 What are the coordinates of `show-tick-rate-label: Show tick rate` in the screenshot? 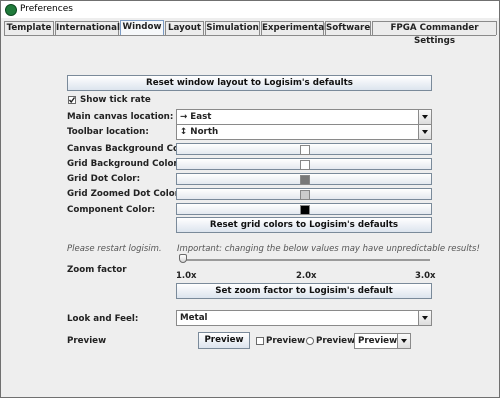 It's located at (115, 100).